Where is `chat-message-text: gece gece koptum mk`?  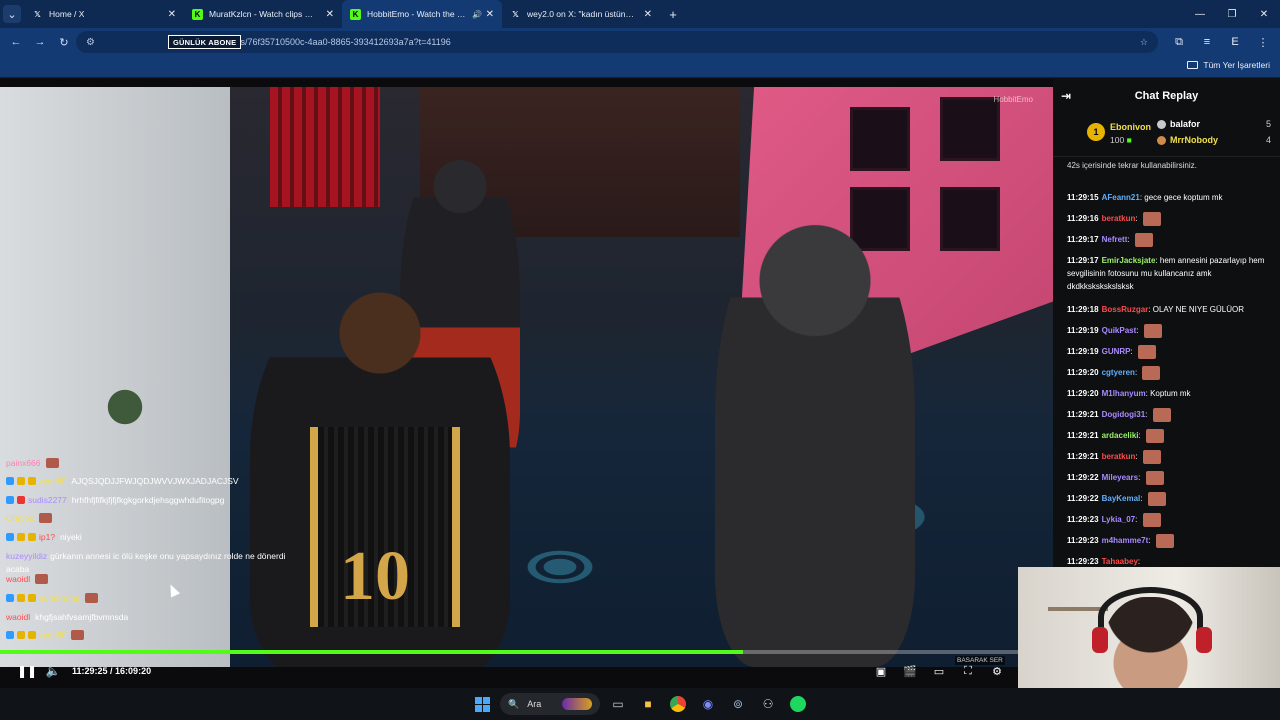
chat-message-text: gece gece koptum mk is located at coordinates (1183, 197).